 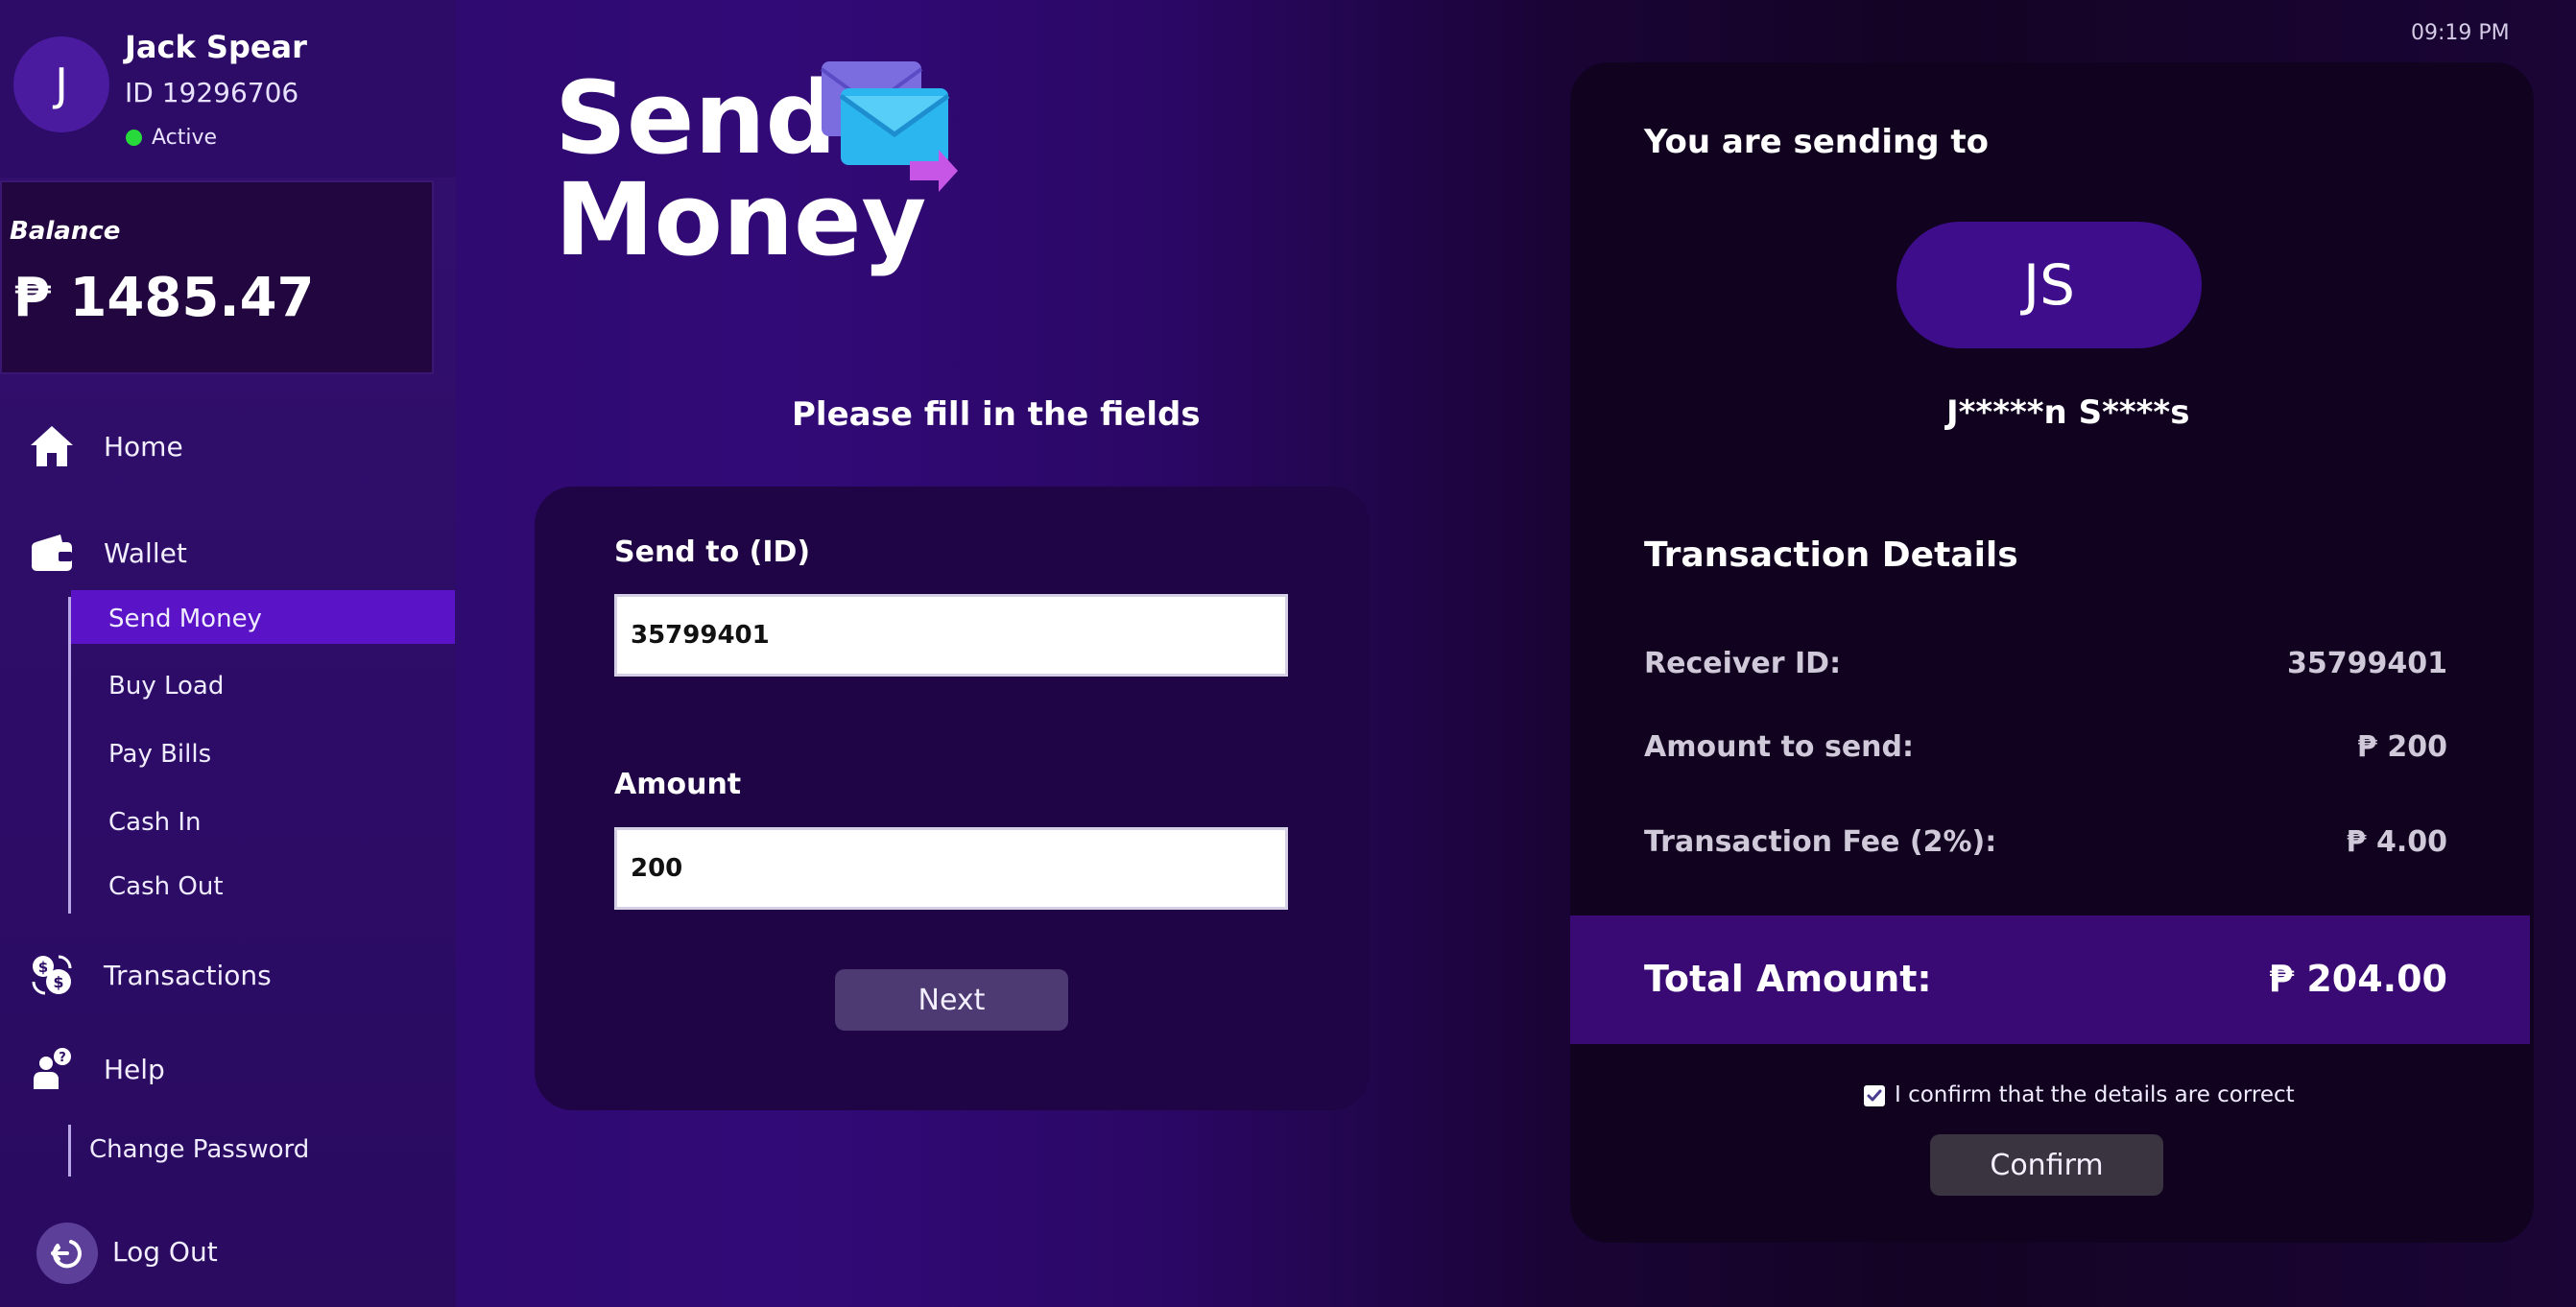 I want to click on sidebar-item-cash-out: Cash Out, so click(x=166, y=886).